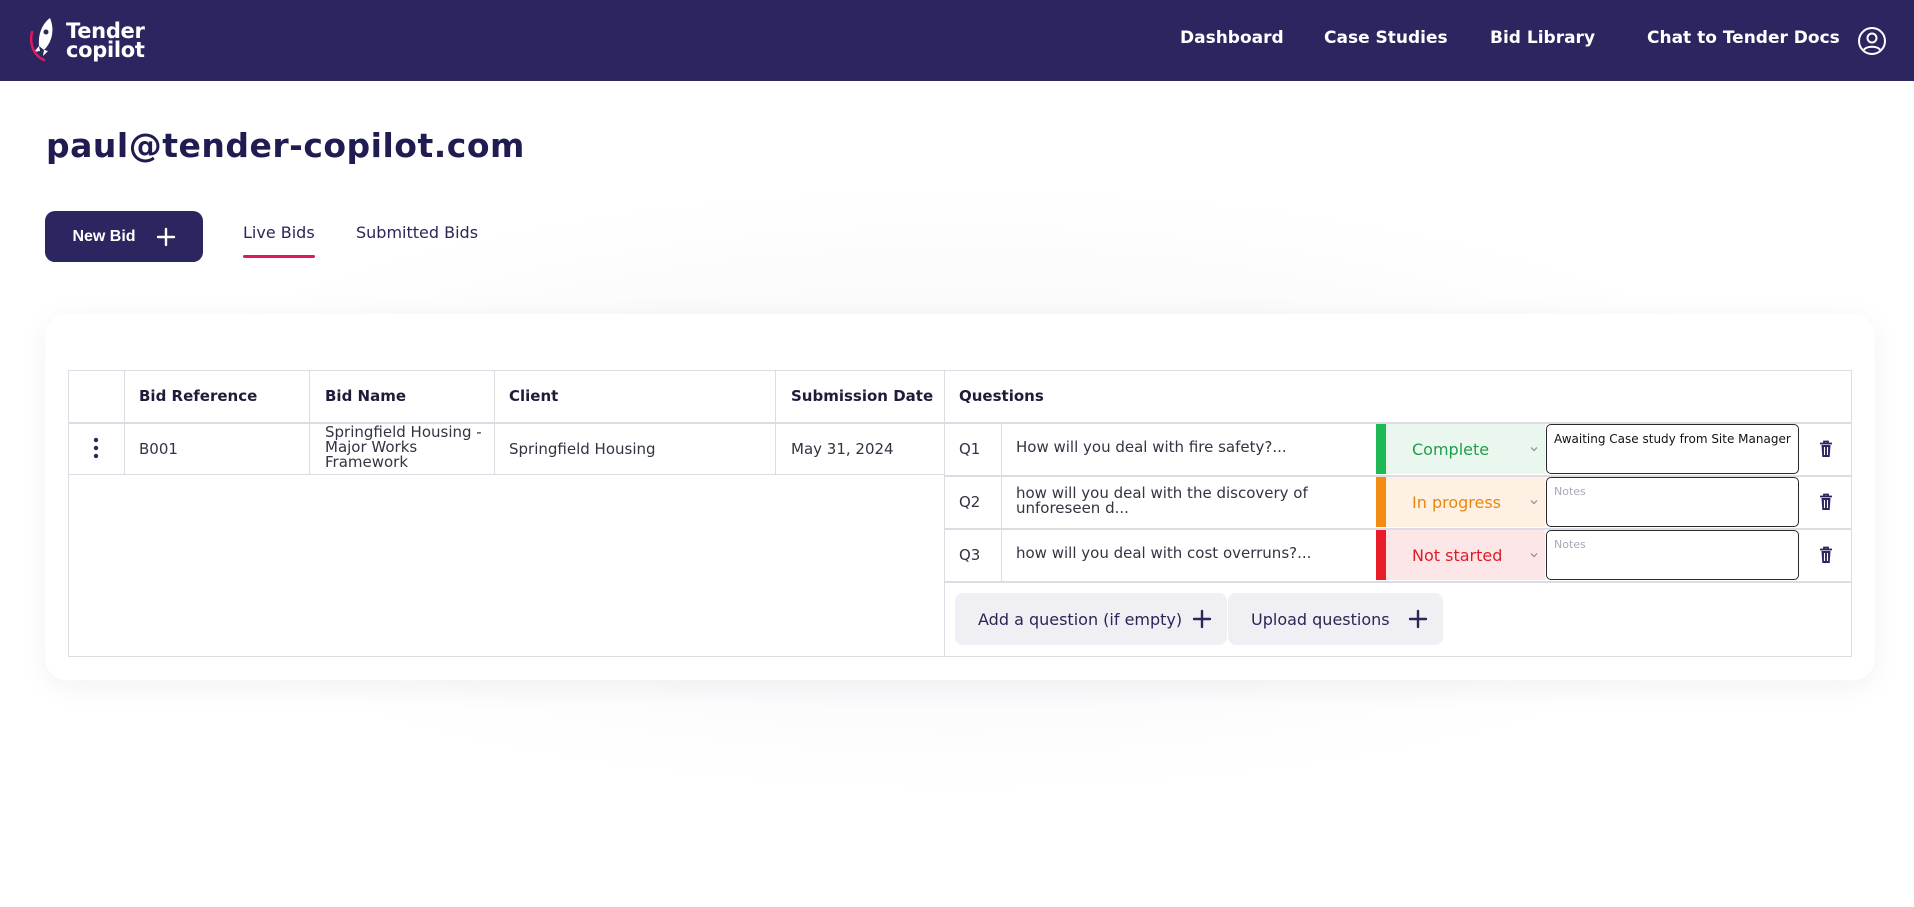  I want to click on nav-chat-to-tender-docs: Chat to Tender Docs, so click(1743, 38).